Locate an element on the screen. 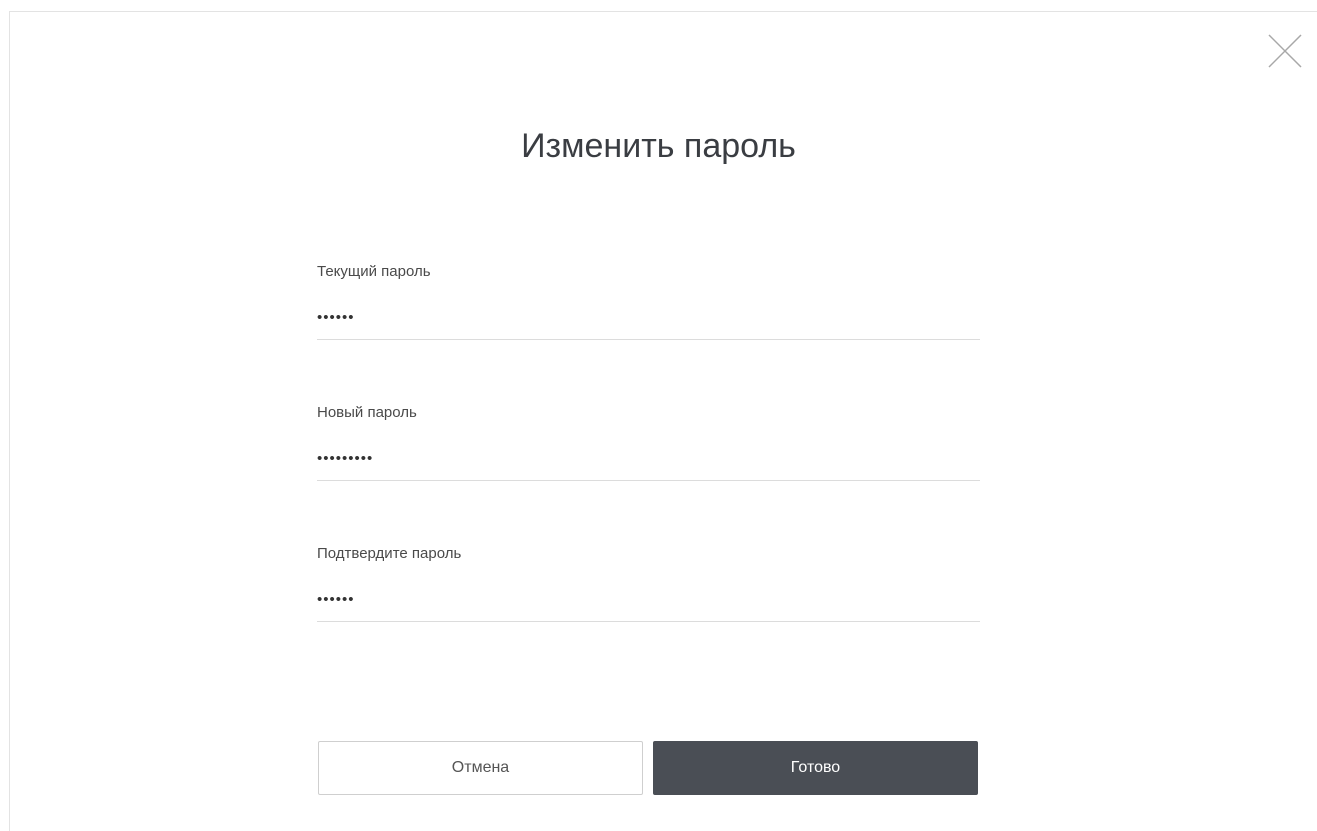 This screenshot has height=831, width=1317. confirm-password-label: Подтвердите пароль is located at coordinates (389, 553).